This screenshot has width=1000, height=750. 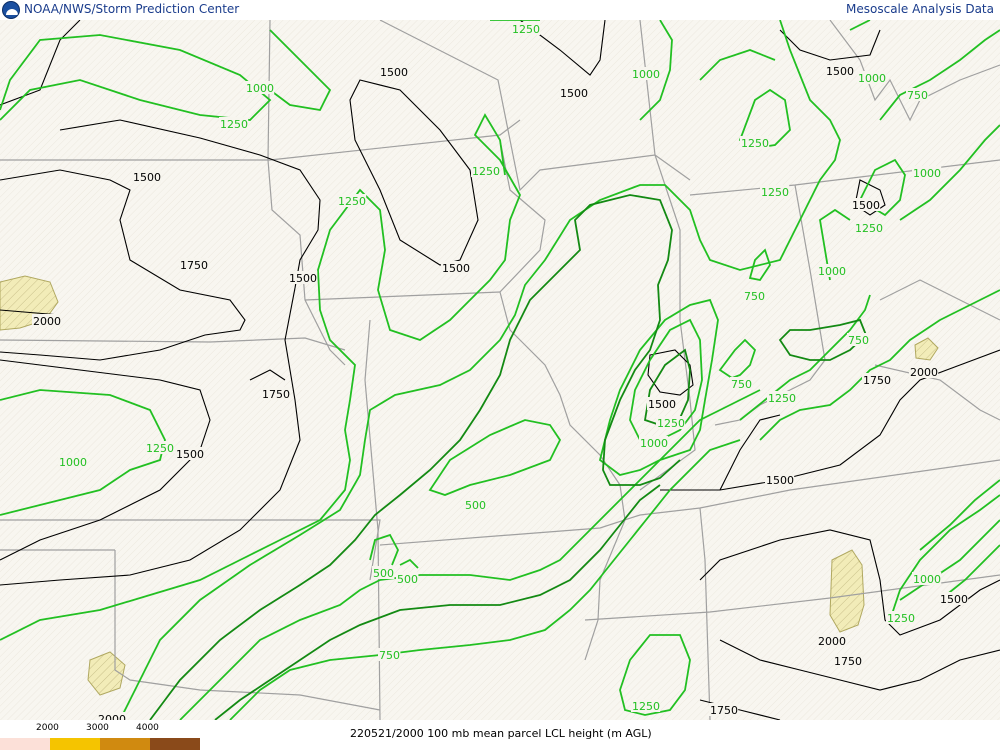 What do you see at coordinates (847, 591) in the screenshot?
I see `shade-area-south` at bounding box center [847, 591].